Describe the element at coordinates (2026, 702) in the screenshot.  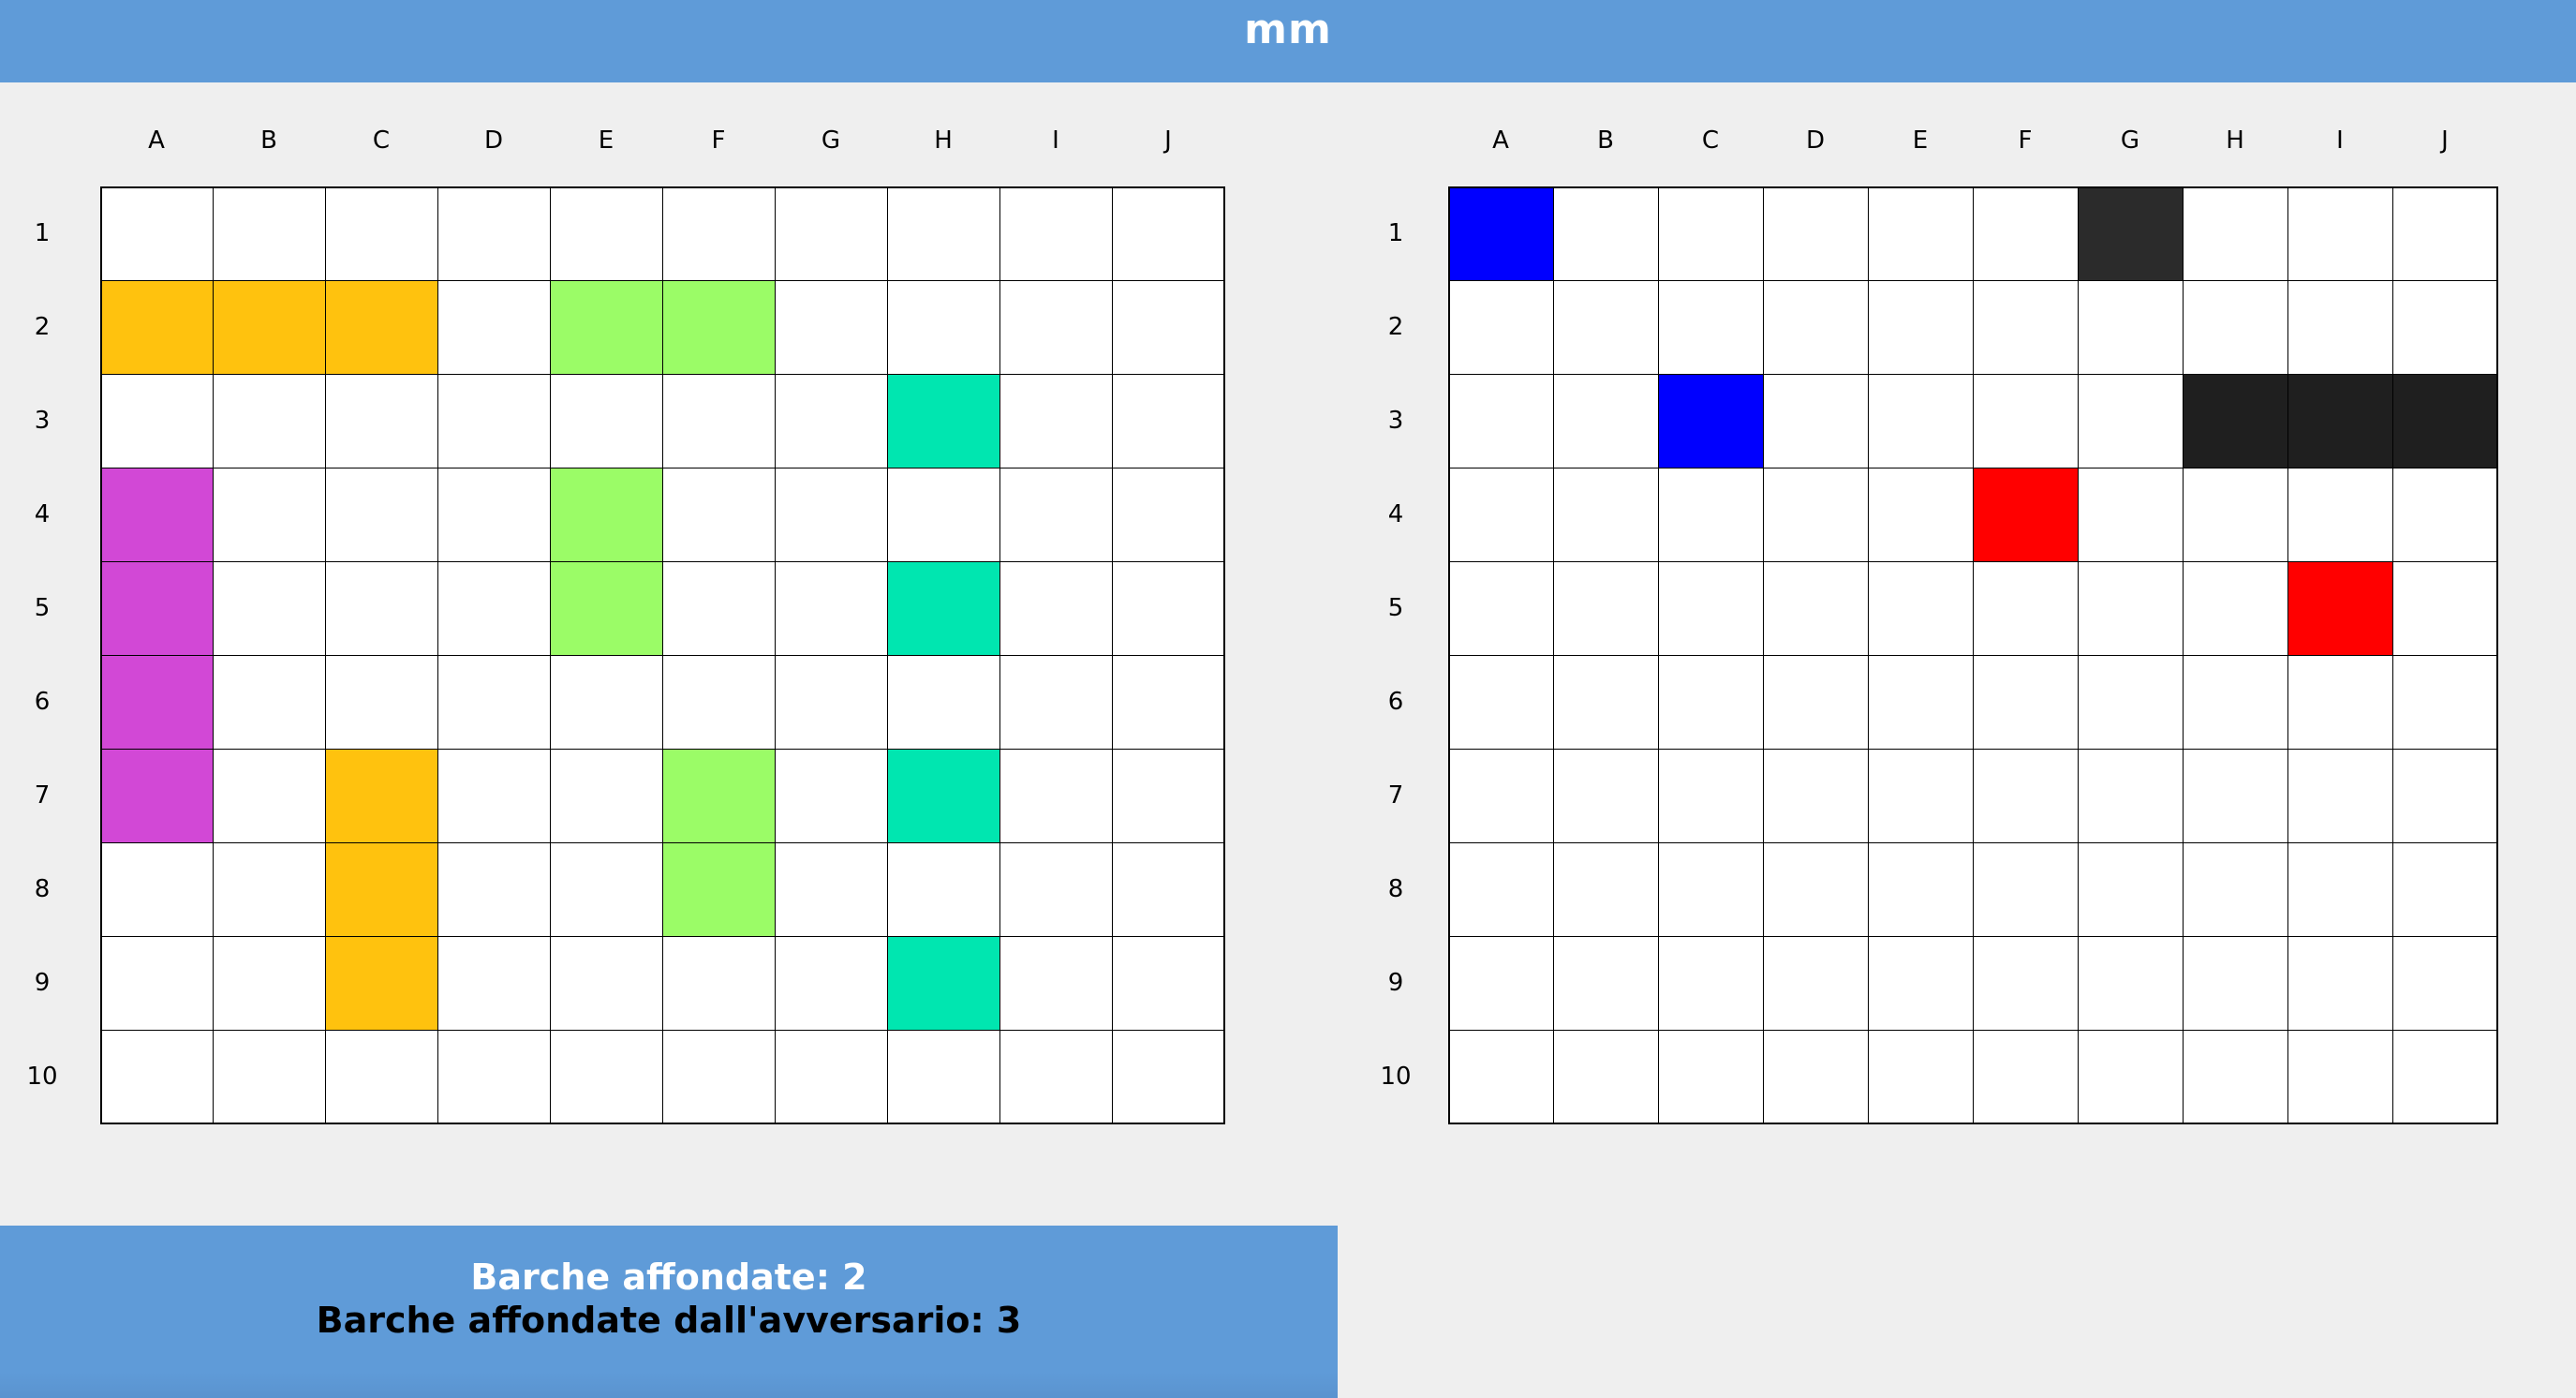
I see `opponent-board-cell-f6` at that location.